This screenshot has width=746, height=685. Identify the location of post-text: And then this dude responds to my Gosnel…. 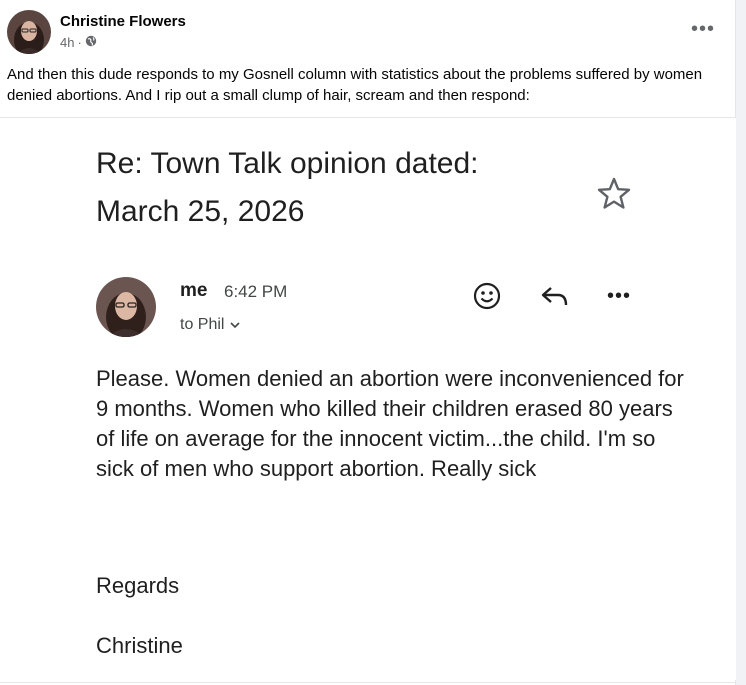
(355, 85).